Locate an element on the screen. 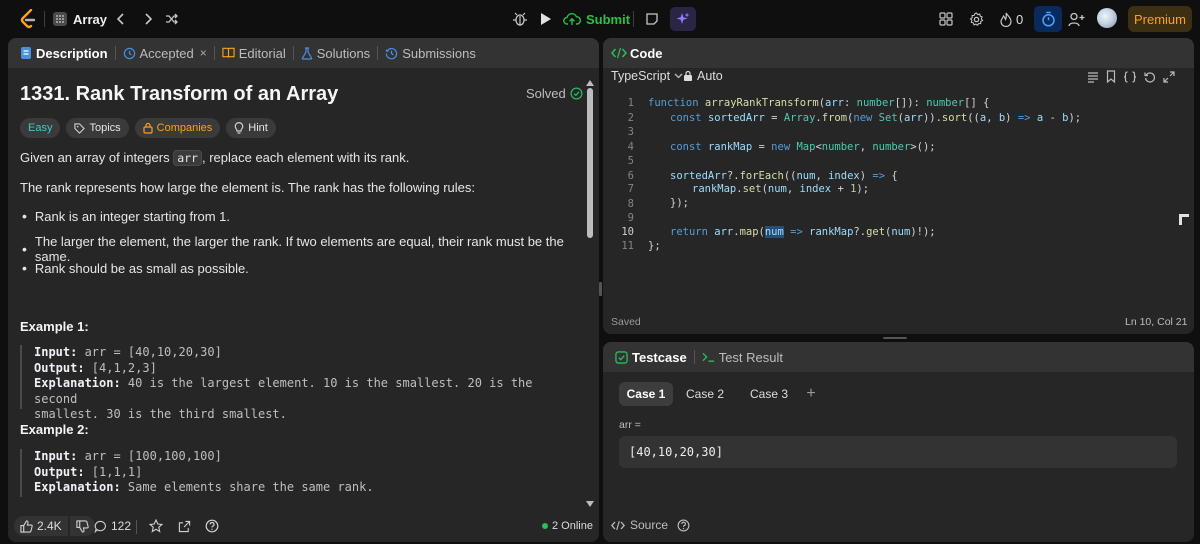  avatar is located at coordinates (1107, 18).